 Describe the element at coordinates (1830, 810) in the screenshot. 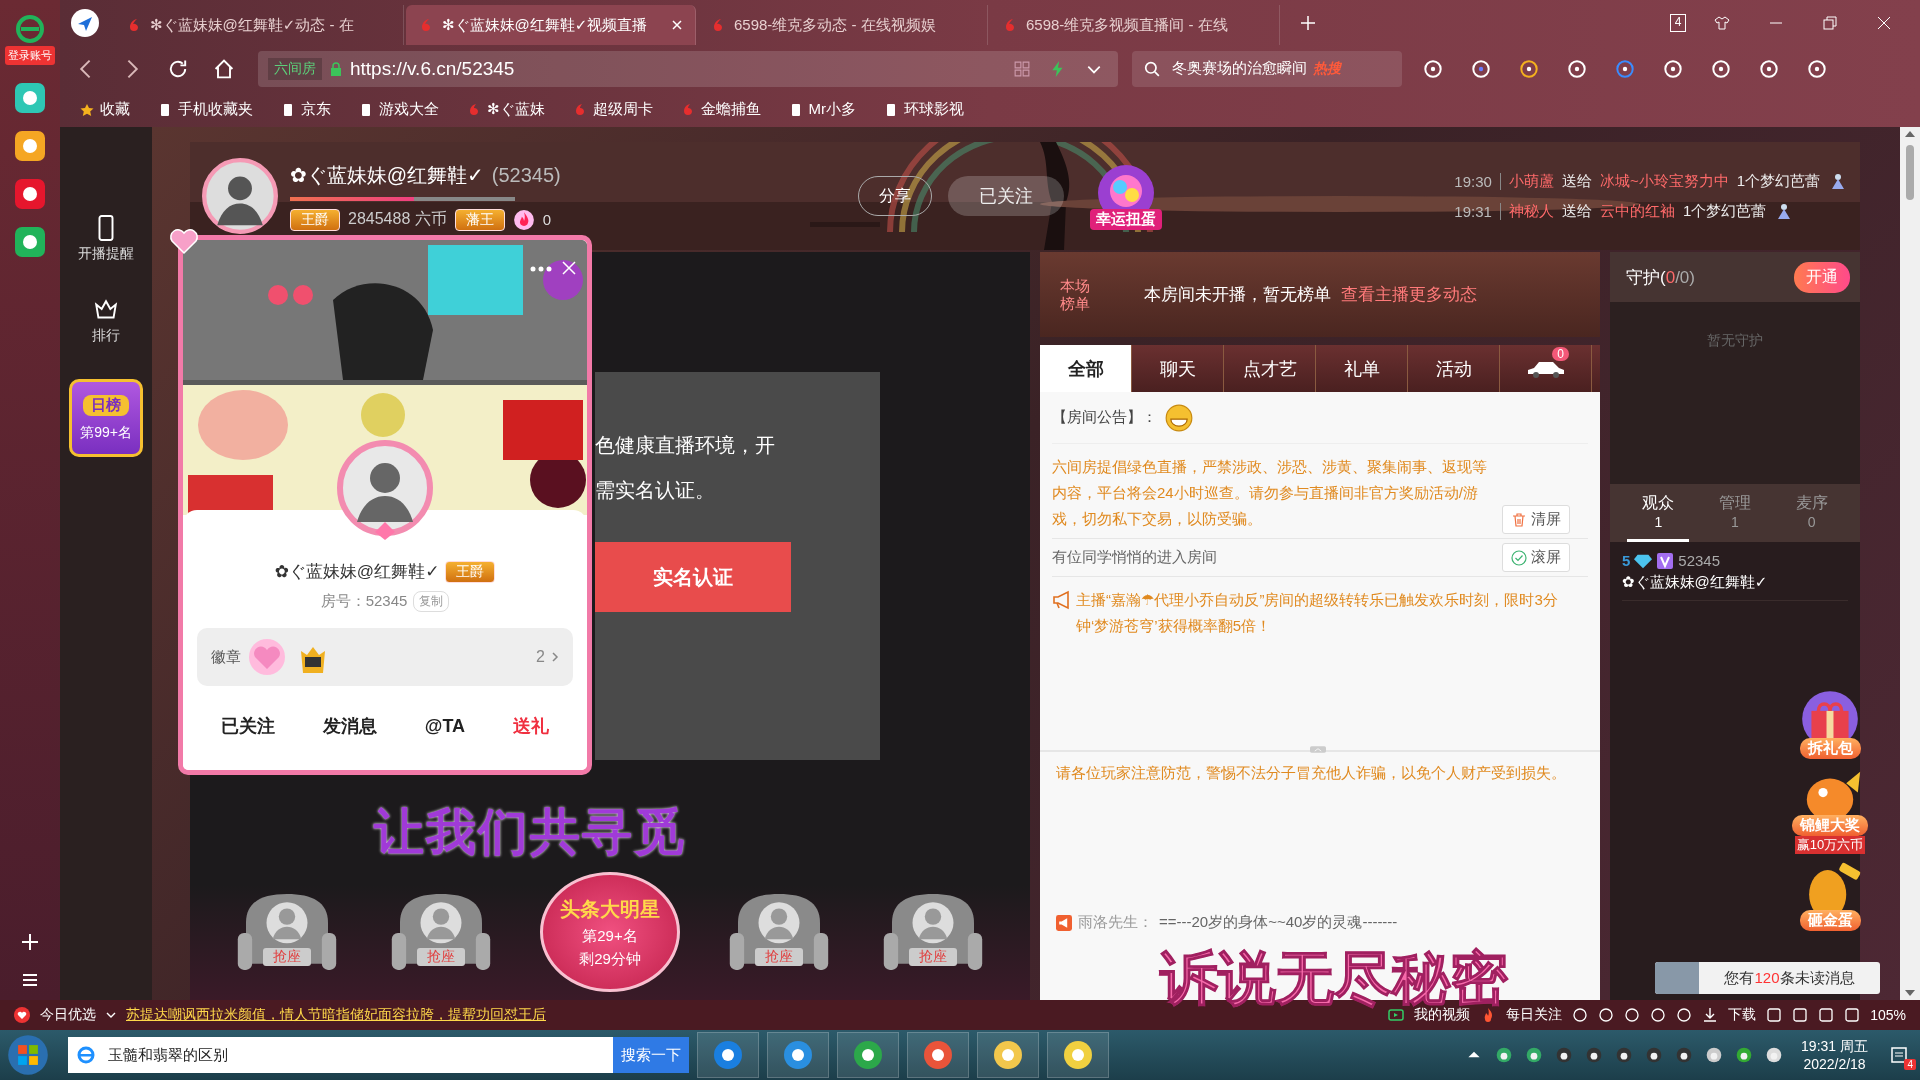

I see `promo-button: 锦鲤大奖 赢10万六币` at that location.